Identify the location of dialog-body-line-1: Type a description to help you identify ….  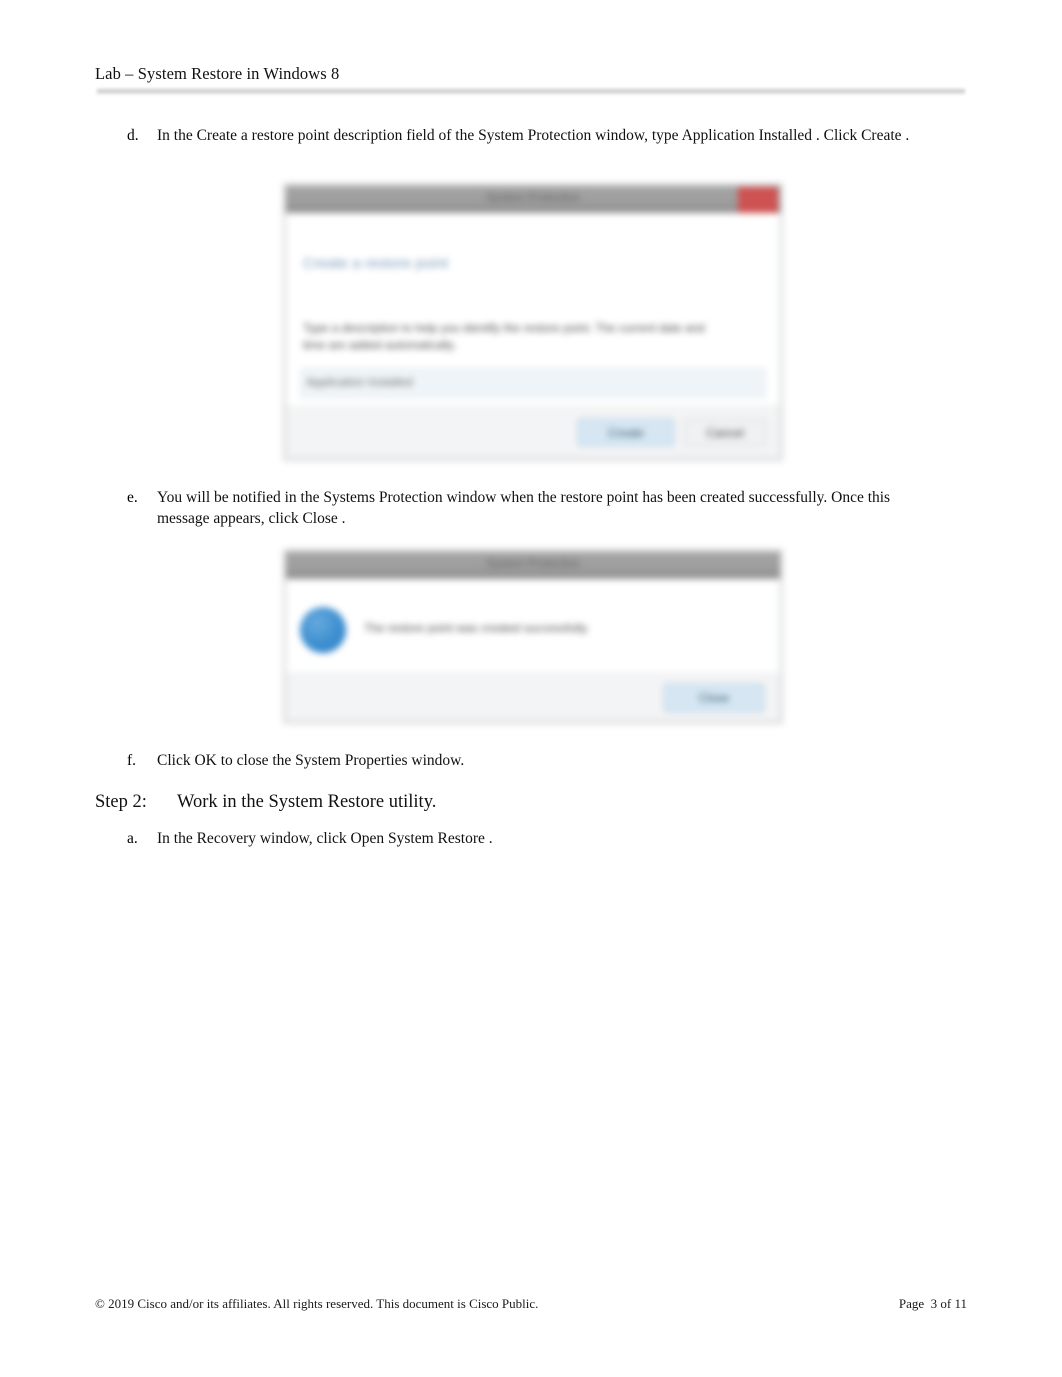
(504, 328).